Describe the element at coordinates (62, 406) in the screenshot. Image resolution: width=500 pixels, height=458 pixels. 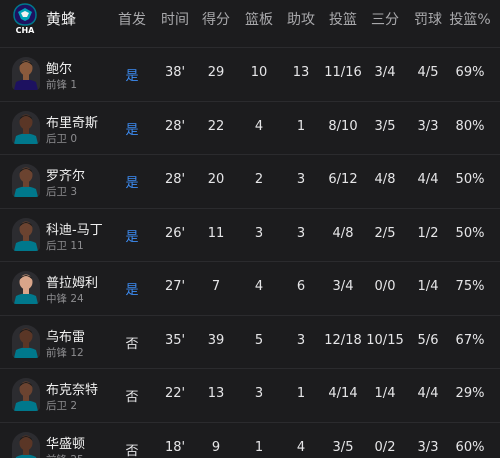
I see `player-position-number: 后卫 2` at that location.